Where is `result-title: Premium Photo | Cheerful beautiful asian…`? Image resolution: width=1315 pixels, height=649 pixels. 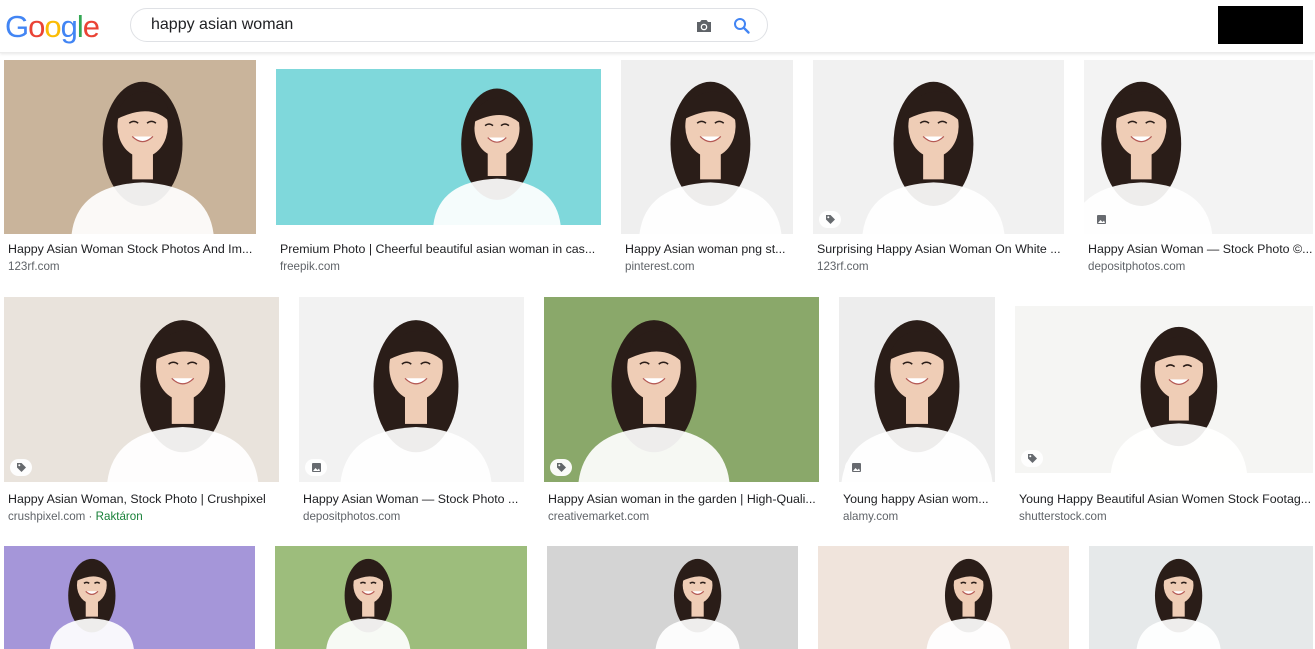
result-title: Premium Photo | Cheerful beautiful asian… is located at coordinates (440, 249).